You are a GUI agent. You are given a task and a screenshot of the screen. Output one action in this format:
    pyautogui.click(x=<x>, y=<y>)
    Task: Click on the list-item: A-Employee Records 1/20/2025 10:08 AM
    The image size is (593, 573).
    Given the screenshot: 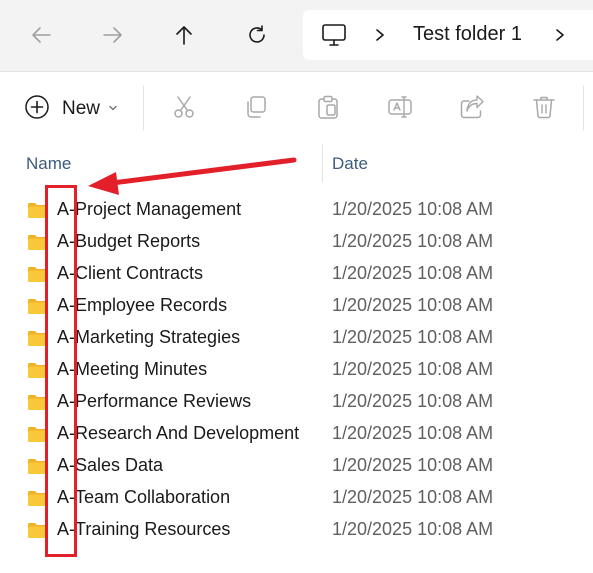 What is the action you would take?
    pyautogui.click(x=296, y=306)
    